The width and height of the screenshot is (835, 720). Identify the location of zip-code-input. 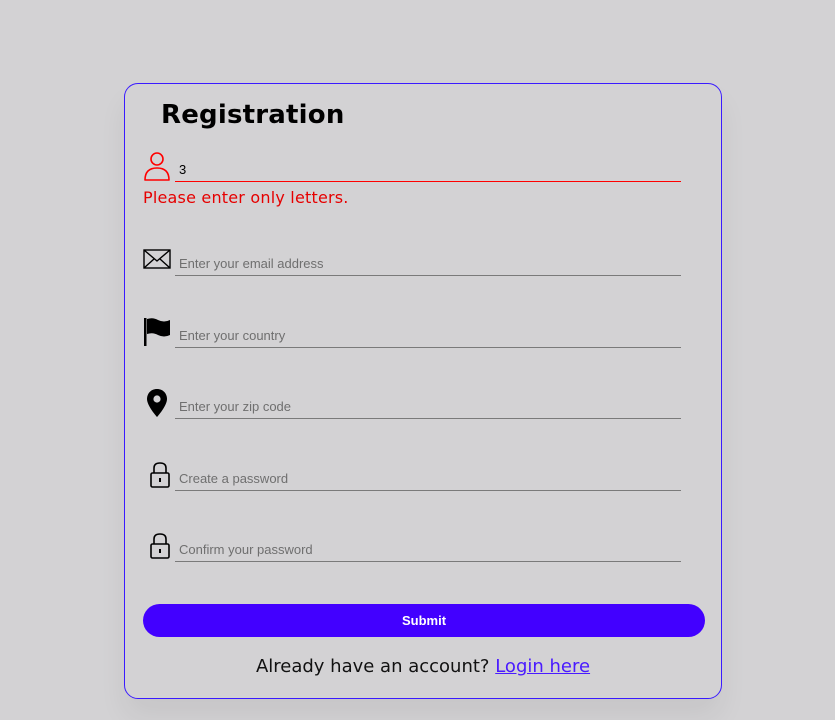
(428, 407).